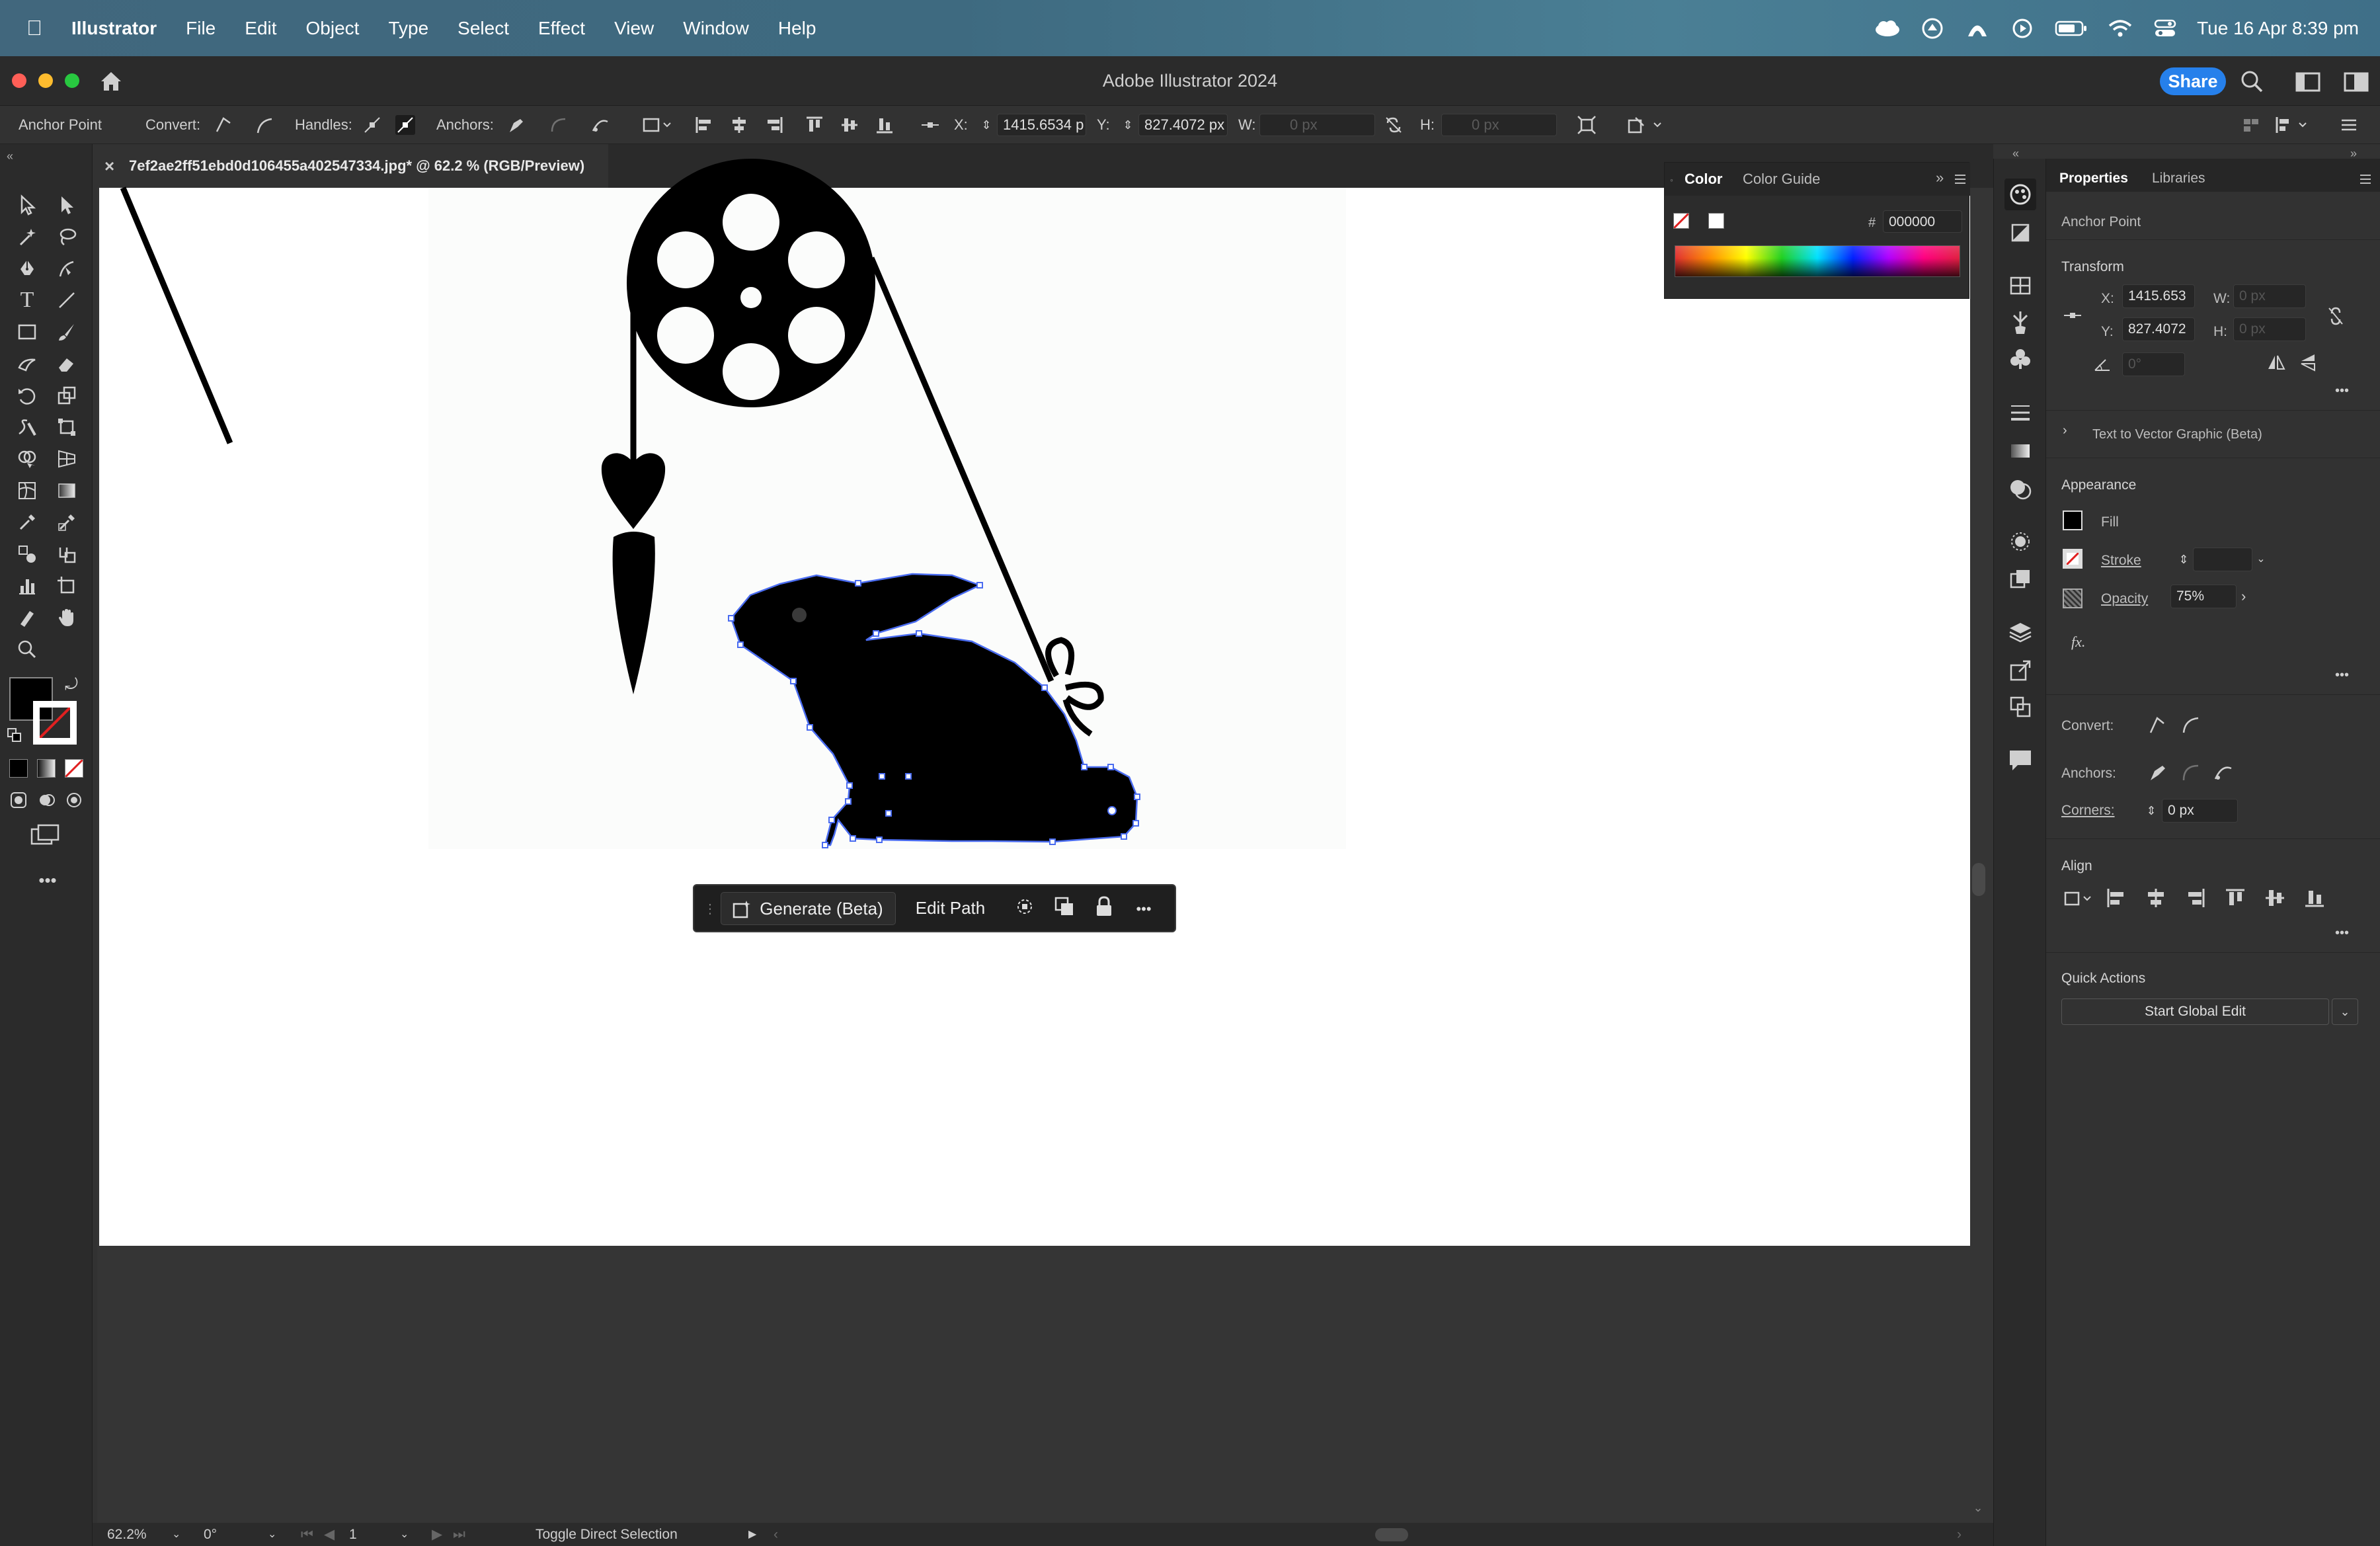 This screenshot has width=2380, height=1546. Describe the element at coordinates (2342, 933) in the screenshot. I see `align-more-icon: •••` at that location.